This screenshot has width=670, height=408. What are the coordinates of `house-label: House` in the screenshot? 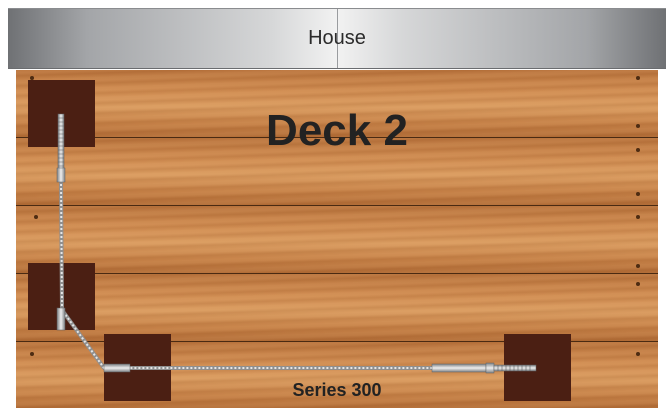 It's located at (337, 38).